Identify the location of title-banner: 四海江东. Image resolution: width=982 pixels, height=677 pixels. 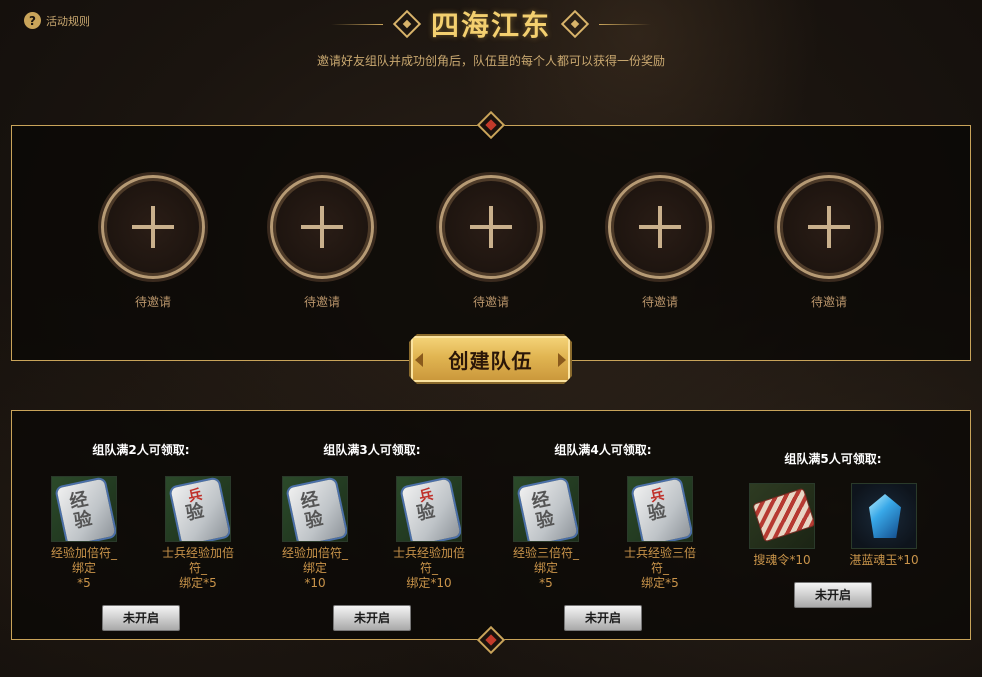
(491, 24).